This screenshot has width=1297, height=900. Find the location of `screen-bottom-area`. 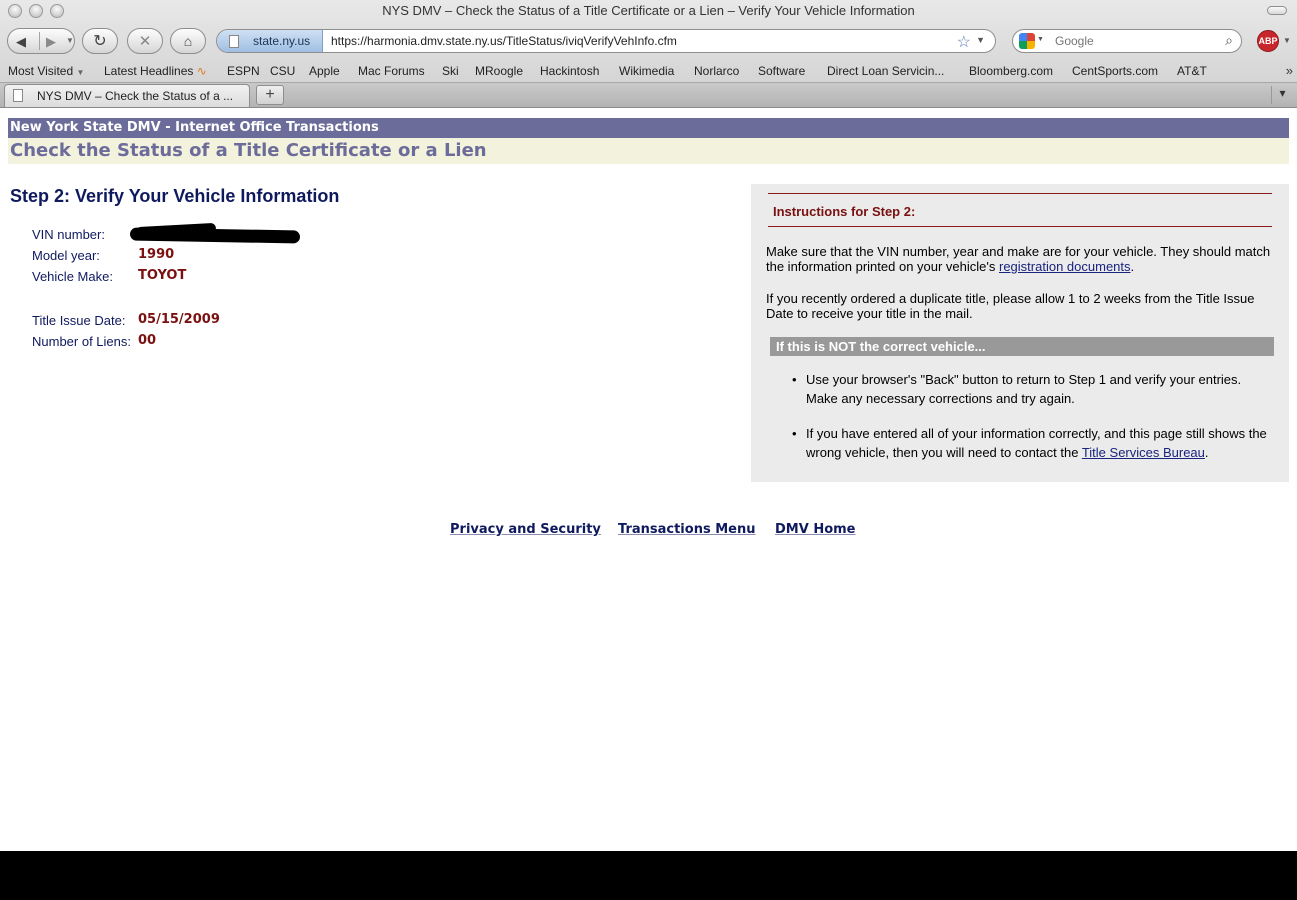

screen-bottom-area is located at coordinates (648, 875).